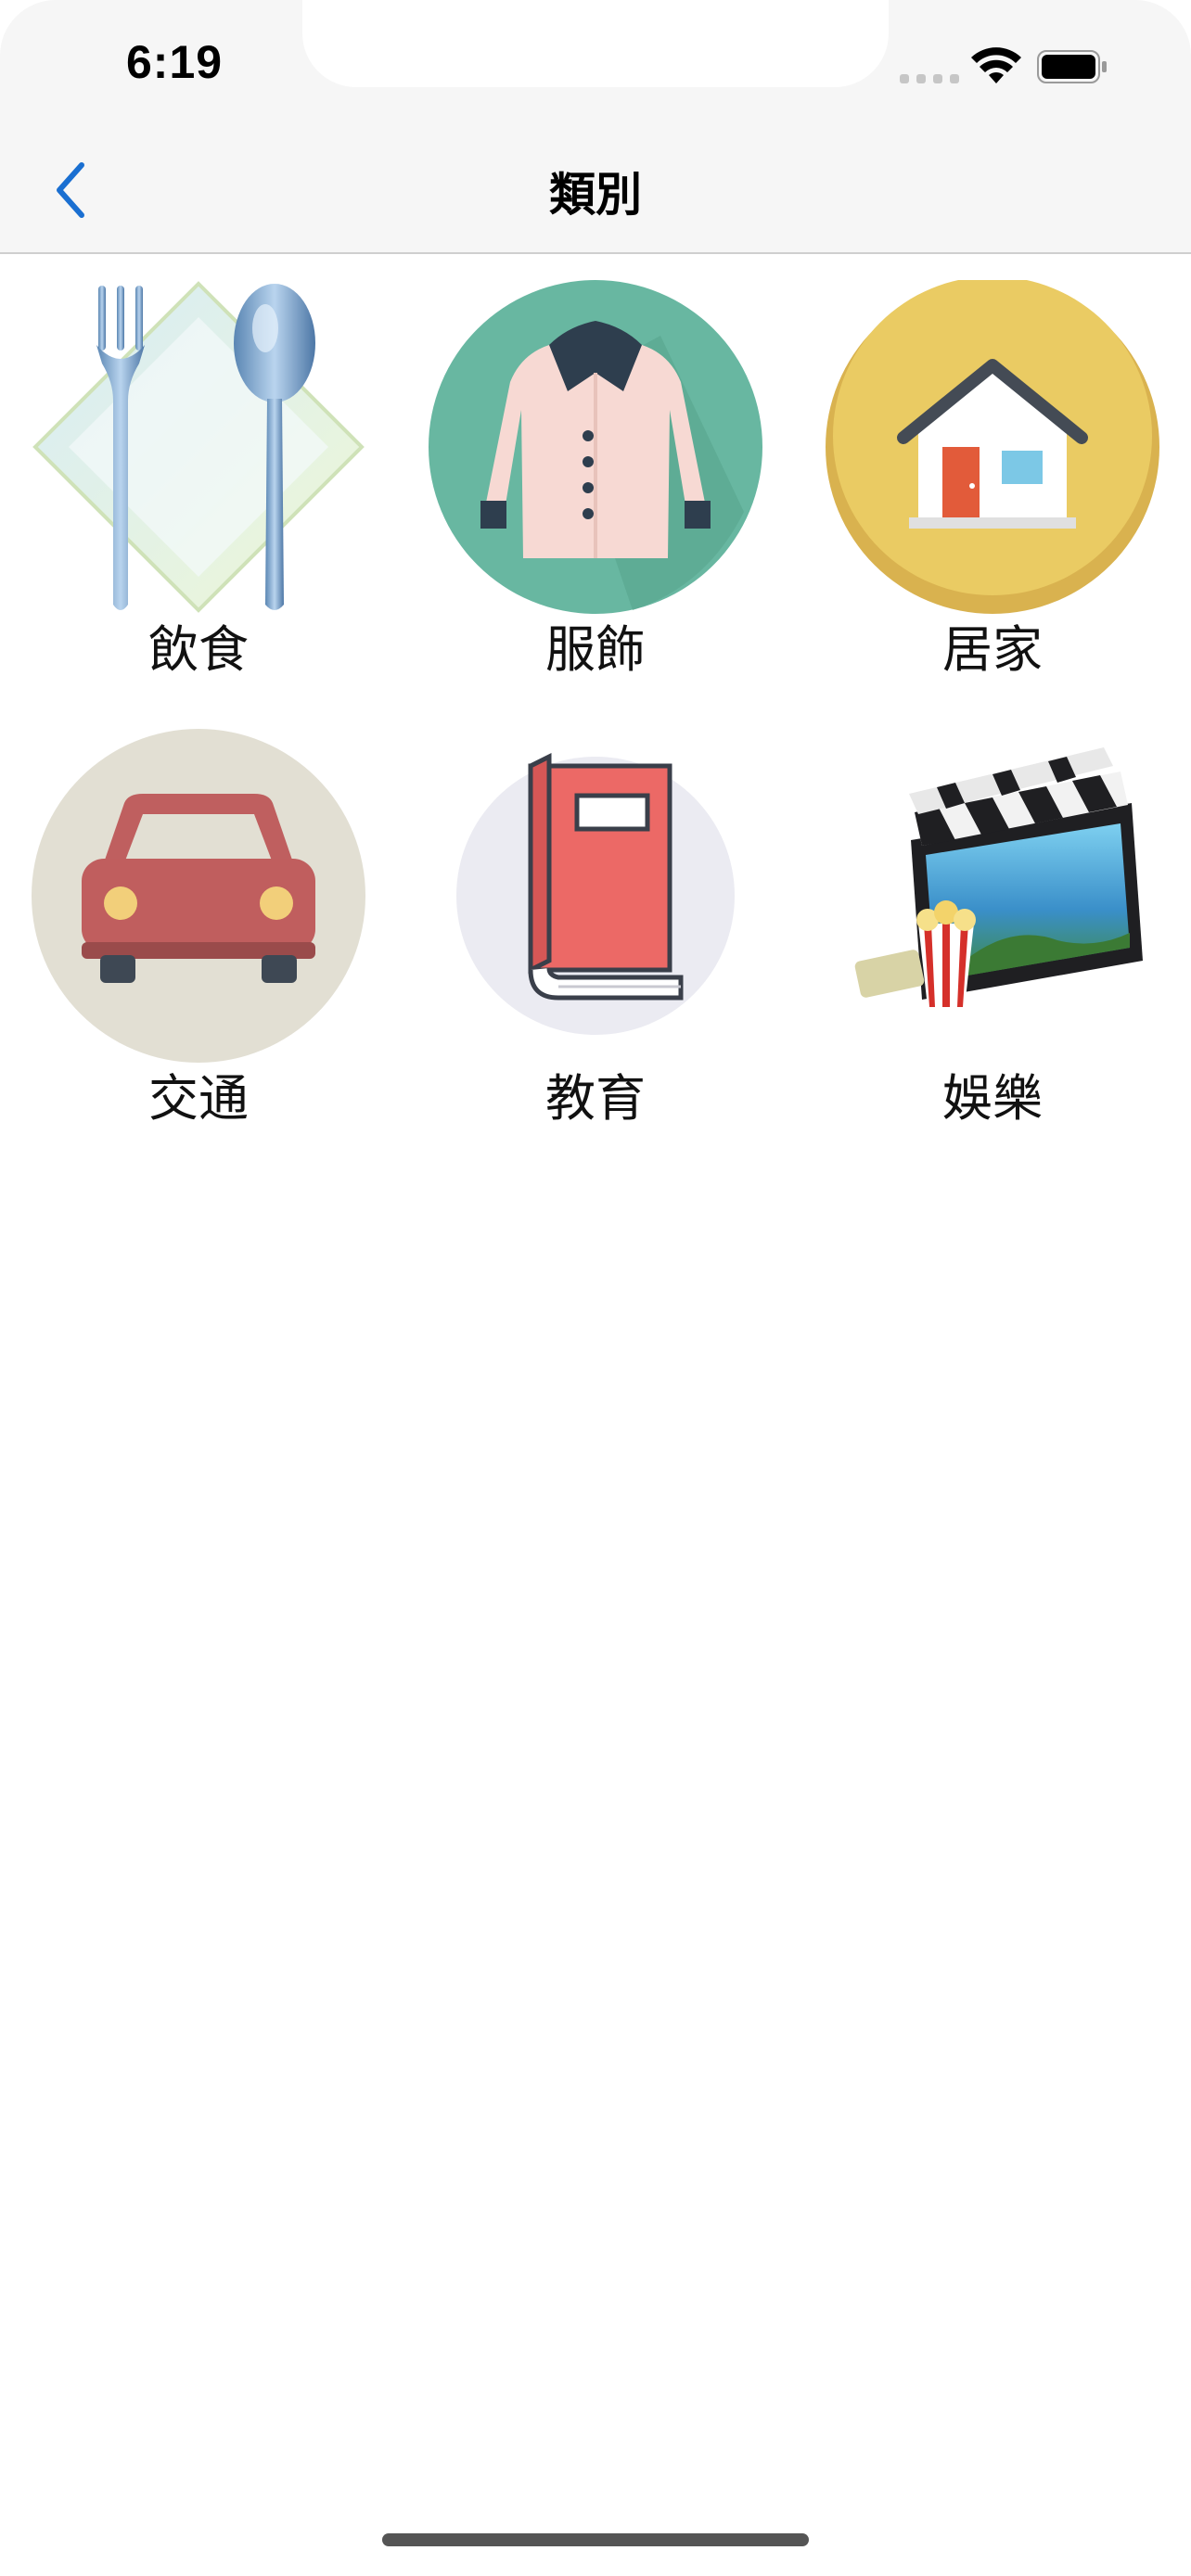 This screenshot has height=2576, width=1191. Describe the element at coordinates (198, 447) in the screenshot. I see `fork-spoon-icon` at that location.